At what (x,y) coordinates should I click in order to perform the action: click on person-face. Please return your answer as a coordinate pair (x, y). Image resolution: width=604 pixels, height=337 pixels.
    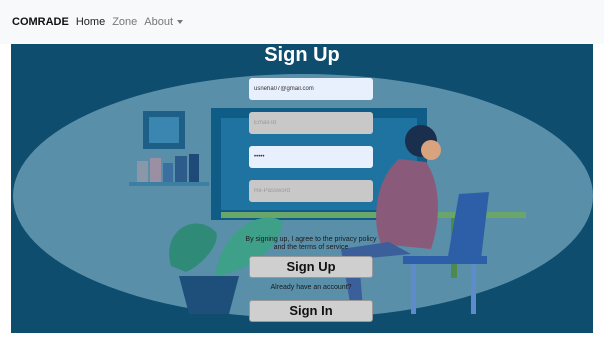
    Looking at the image, I should click on (431, 150).